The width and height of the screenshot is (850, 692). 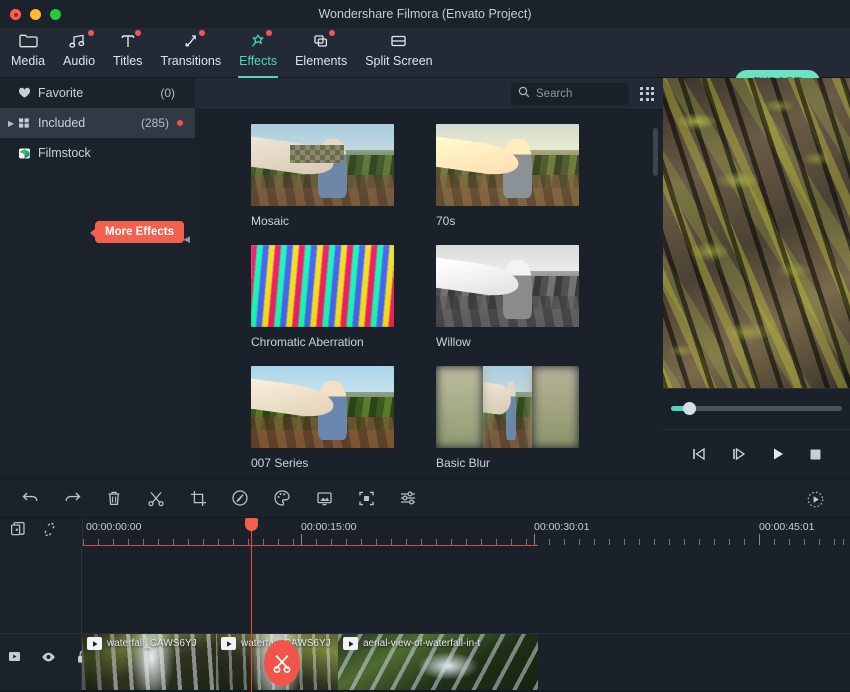 What do you see at coordinates (91, 33) in the screenshot?
I see `audio-badge-dot` at bounding box center [91, 33].